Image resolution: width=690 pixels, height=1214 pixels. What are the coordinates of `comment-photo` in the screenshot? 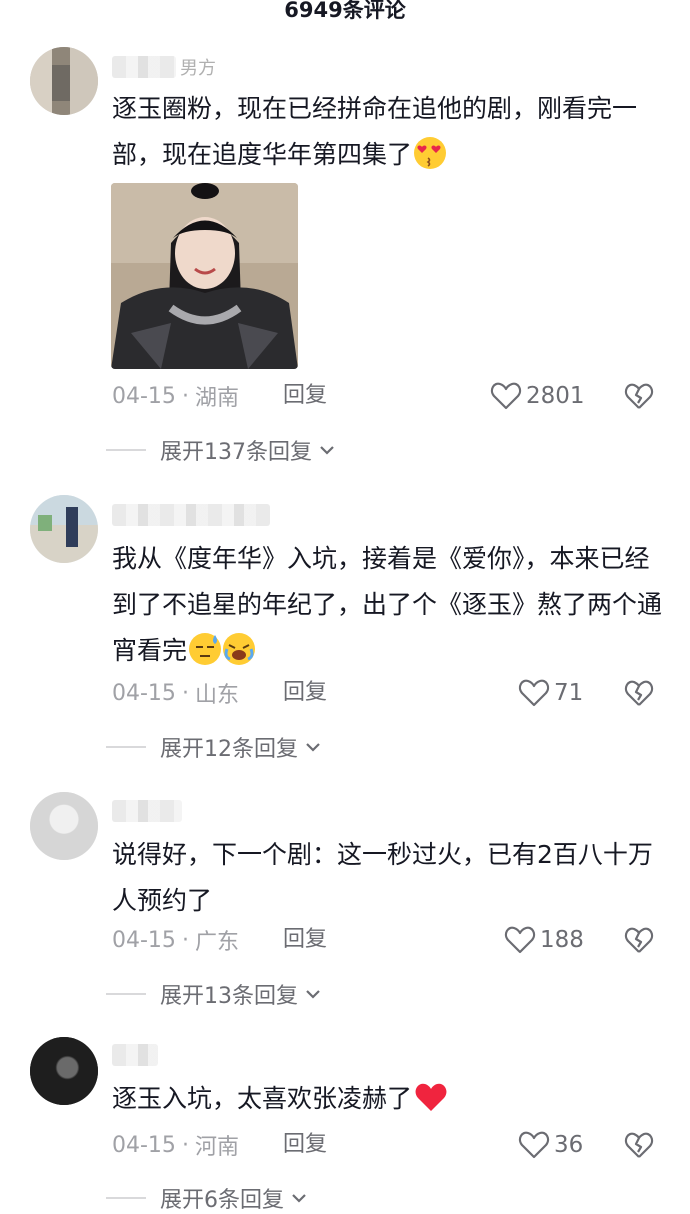 It's located at (204, 276).